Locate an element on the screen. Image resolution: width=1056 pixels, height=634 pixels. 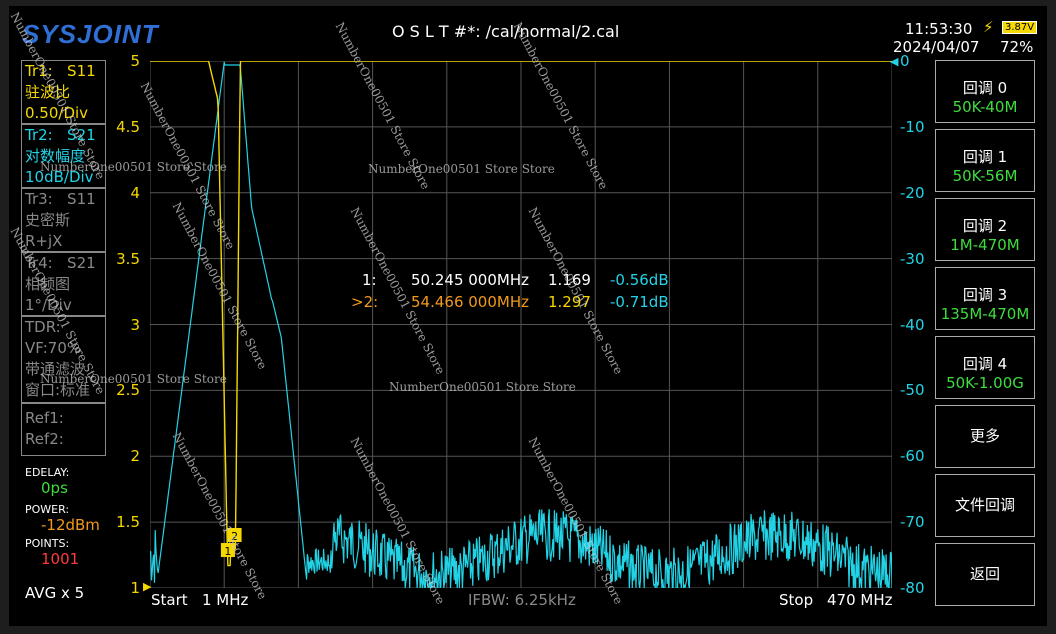
trace-3-box: Tr3: S11 史密斯 R+jX is located at coordinates (63, 220).